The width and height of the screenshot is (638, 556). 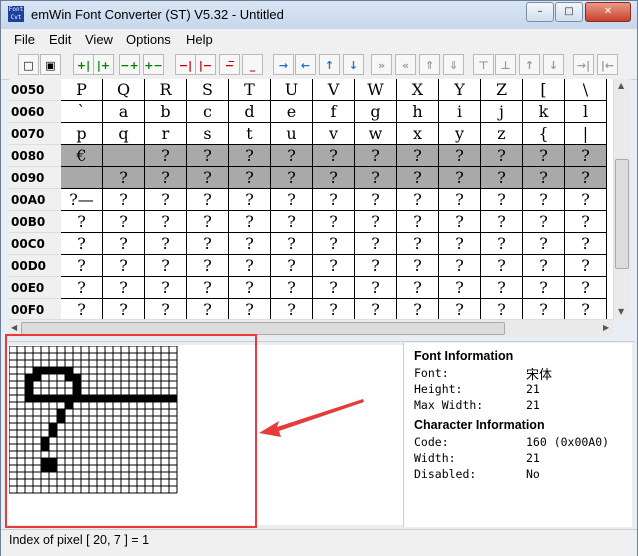 What do you see at coordinates (353, 64) in the screenshot?
I see `move-down-icon: ↓` at bounding box center [353, 64].